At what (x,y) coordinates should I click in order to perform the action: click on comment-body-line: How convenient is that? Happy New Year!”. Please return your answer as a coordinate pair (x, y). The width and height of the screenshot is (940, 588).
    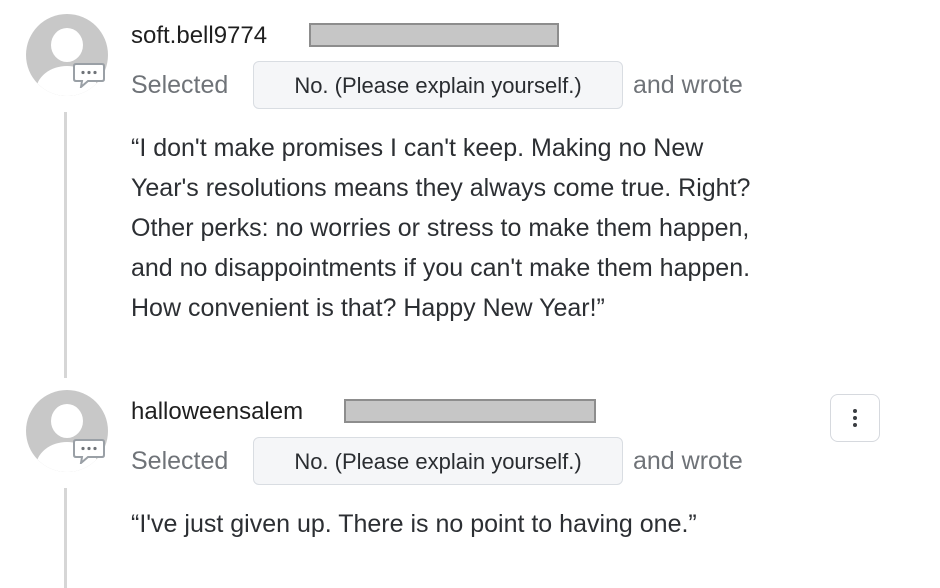
    Looking at the image, I should click on (368, 308).